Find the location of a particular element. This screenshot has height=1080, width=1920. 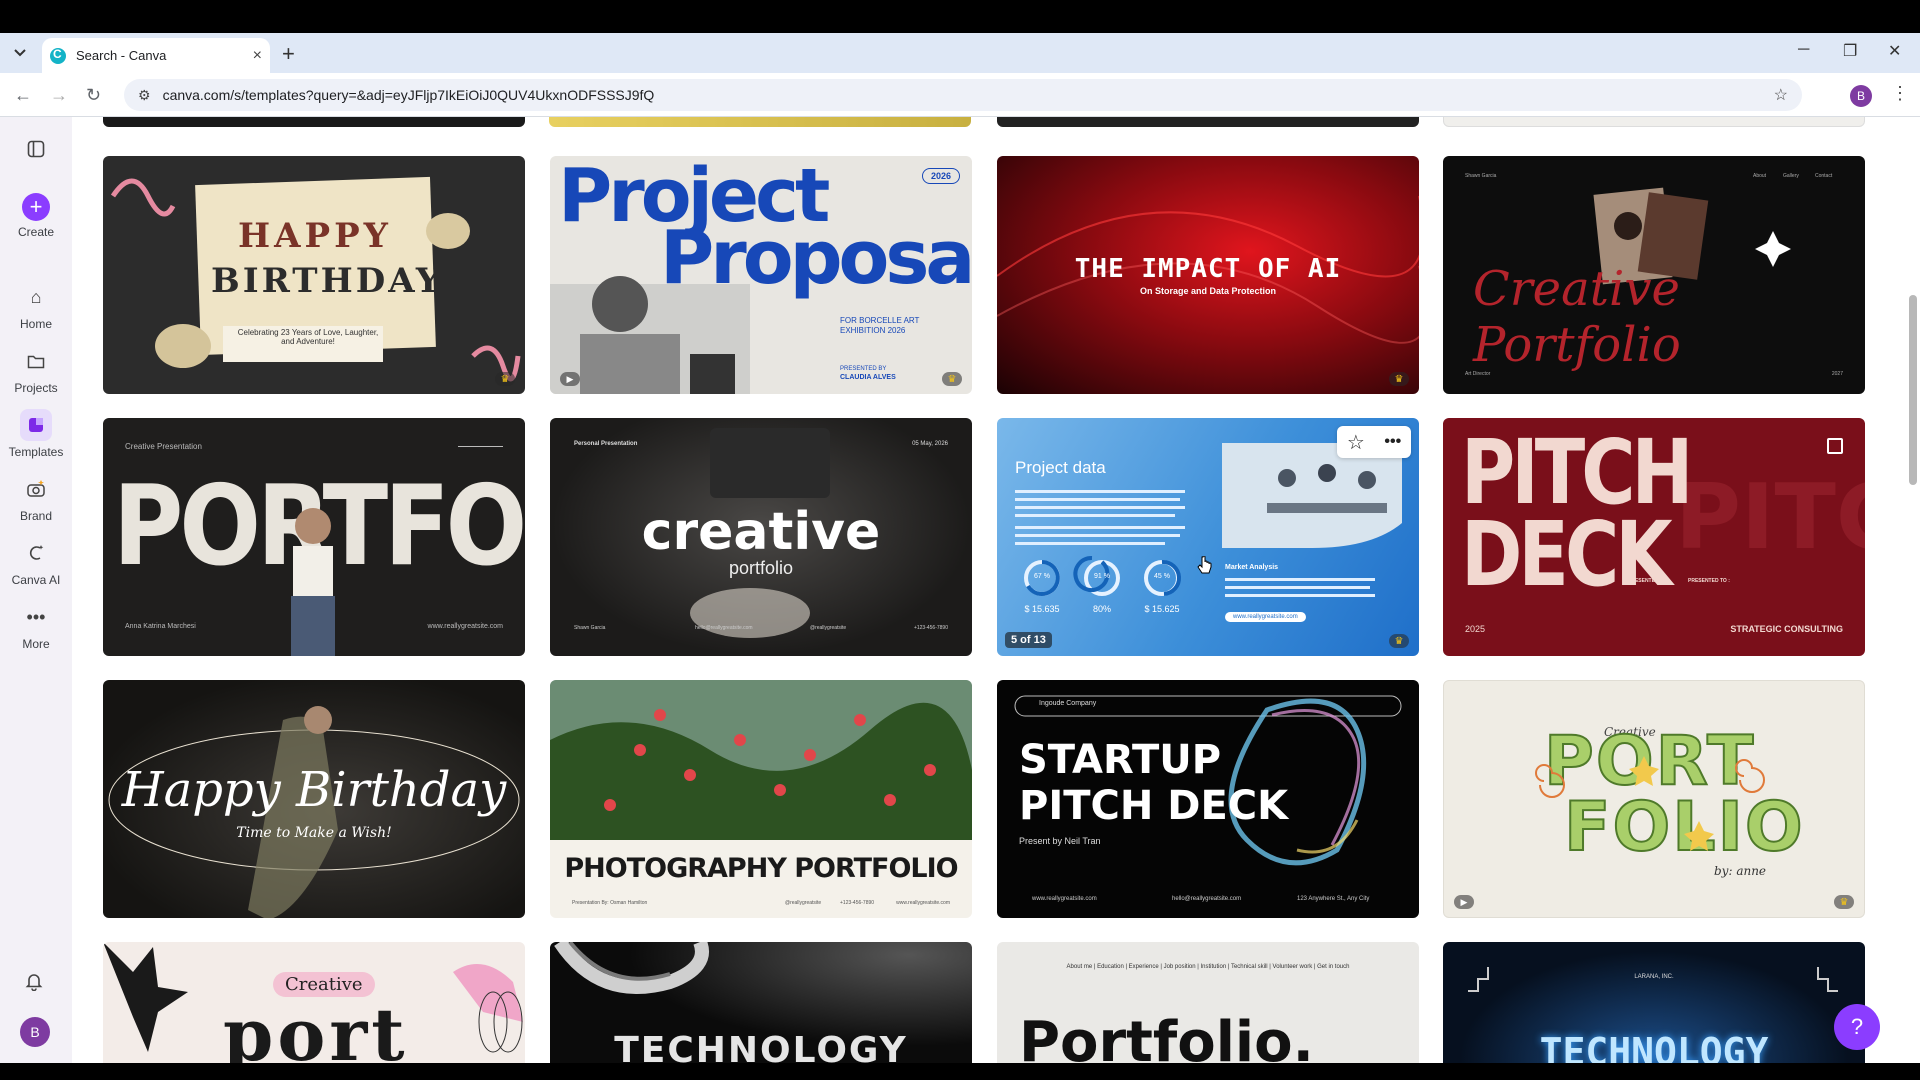

template-card-creative-port: Creative port is located at coordinates (314, 1002).